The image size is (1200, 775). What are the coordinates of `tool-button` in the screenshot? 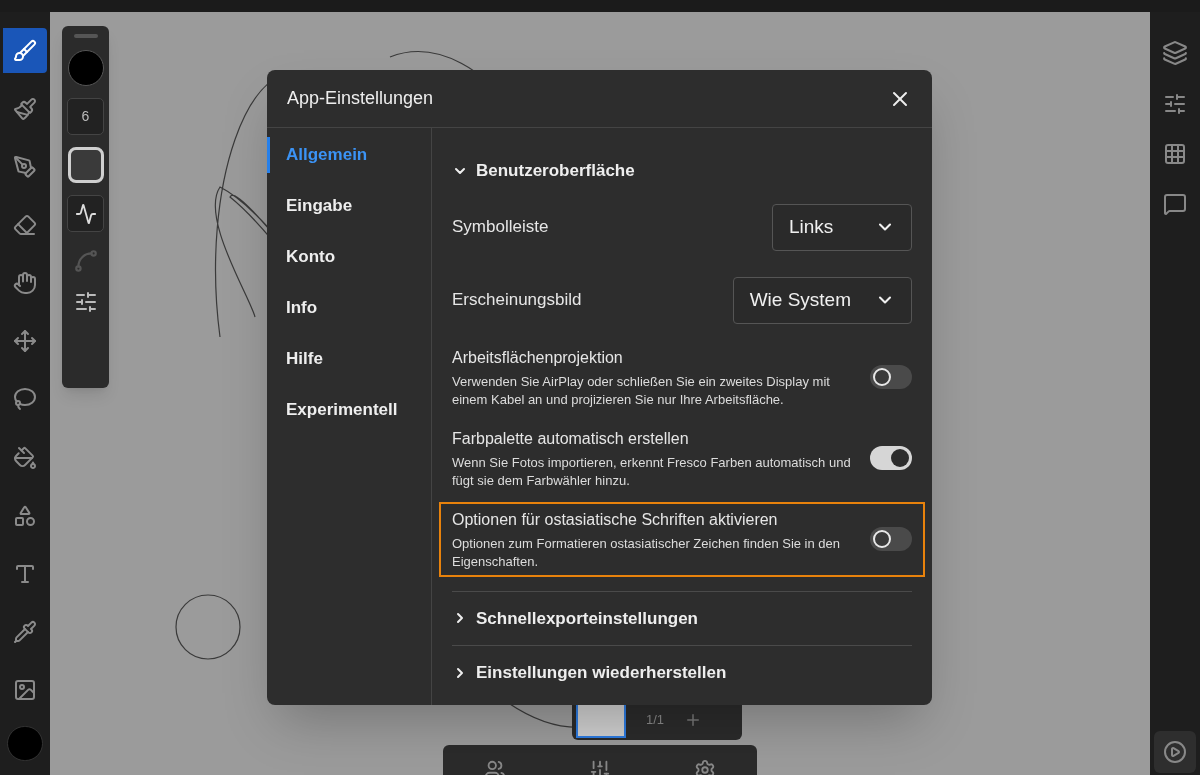 It's located at (25, 51).